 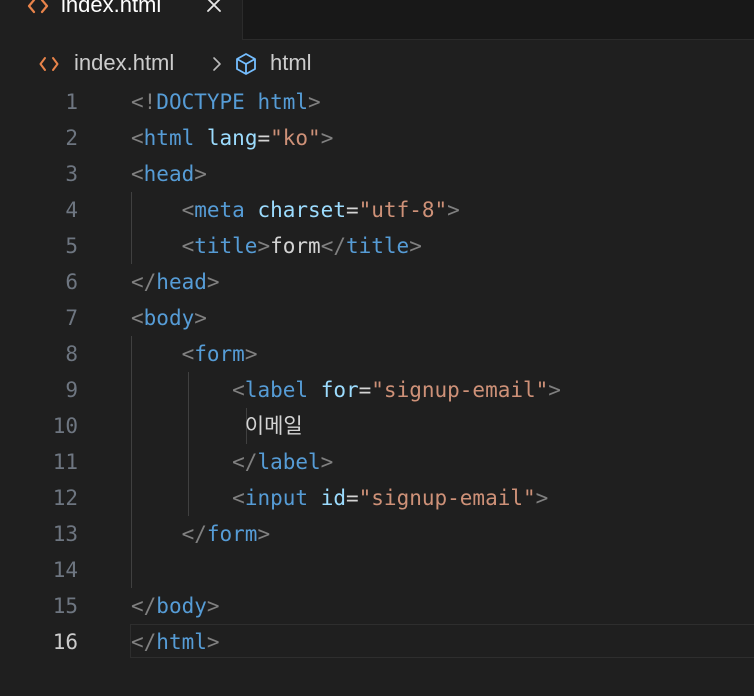 What do you see at coordinates (71, 138) in the screenshot?
I see `line-number: 2` at bounding box center [71, 138].